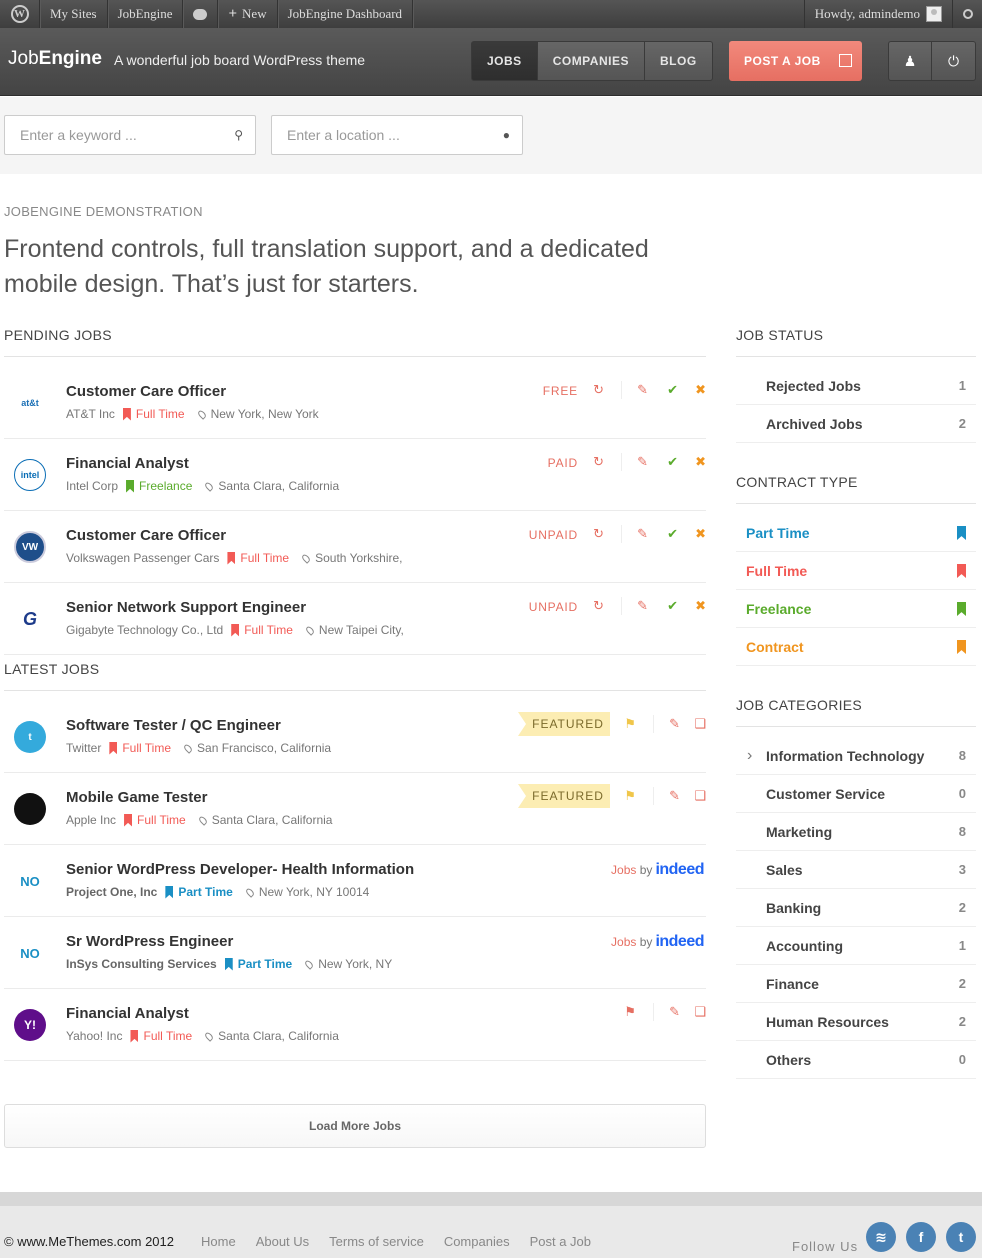 Image resolution: width=982 pixels, height=1258 pixels. I want to click on chevron-right-icon: ›, so click(749, 756).